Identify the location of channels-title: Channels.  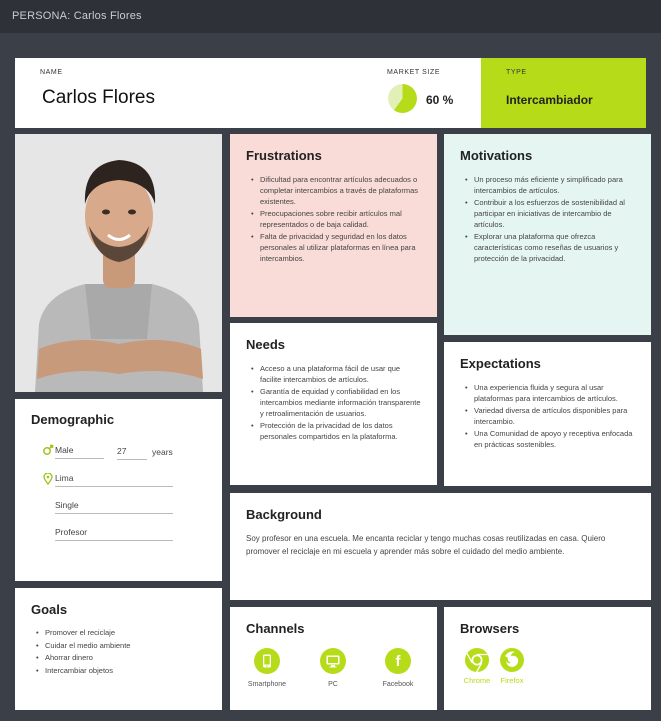
(275, 628).